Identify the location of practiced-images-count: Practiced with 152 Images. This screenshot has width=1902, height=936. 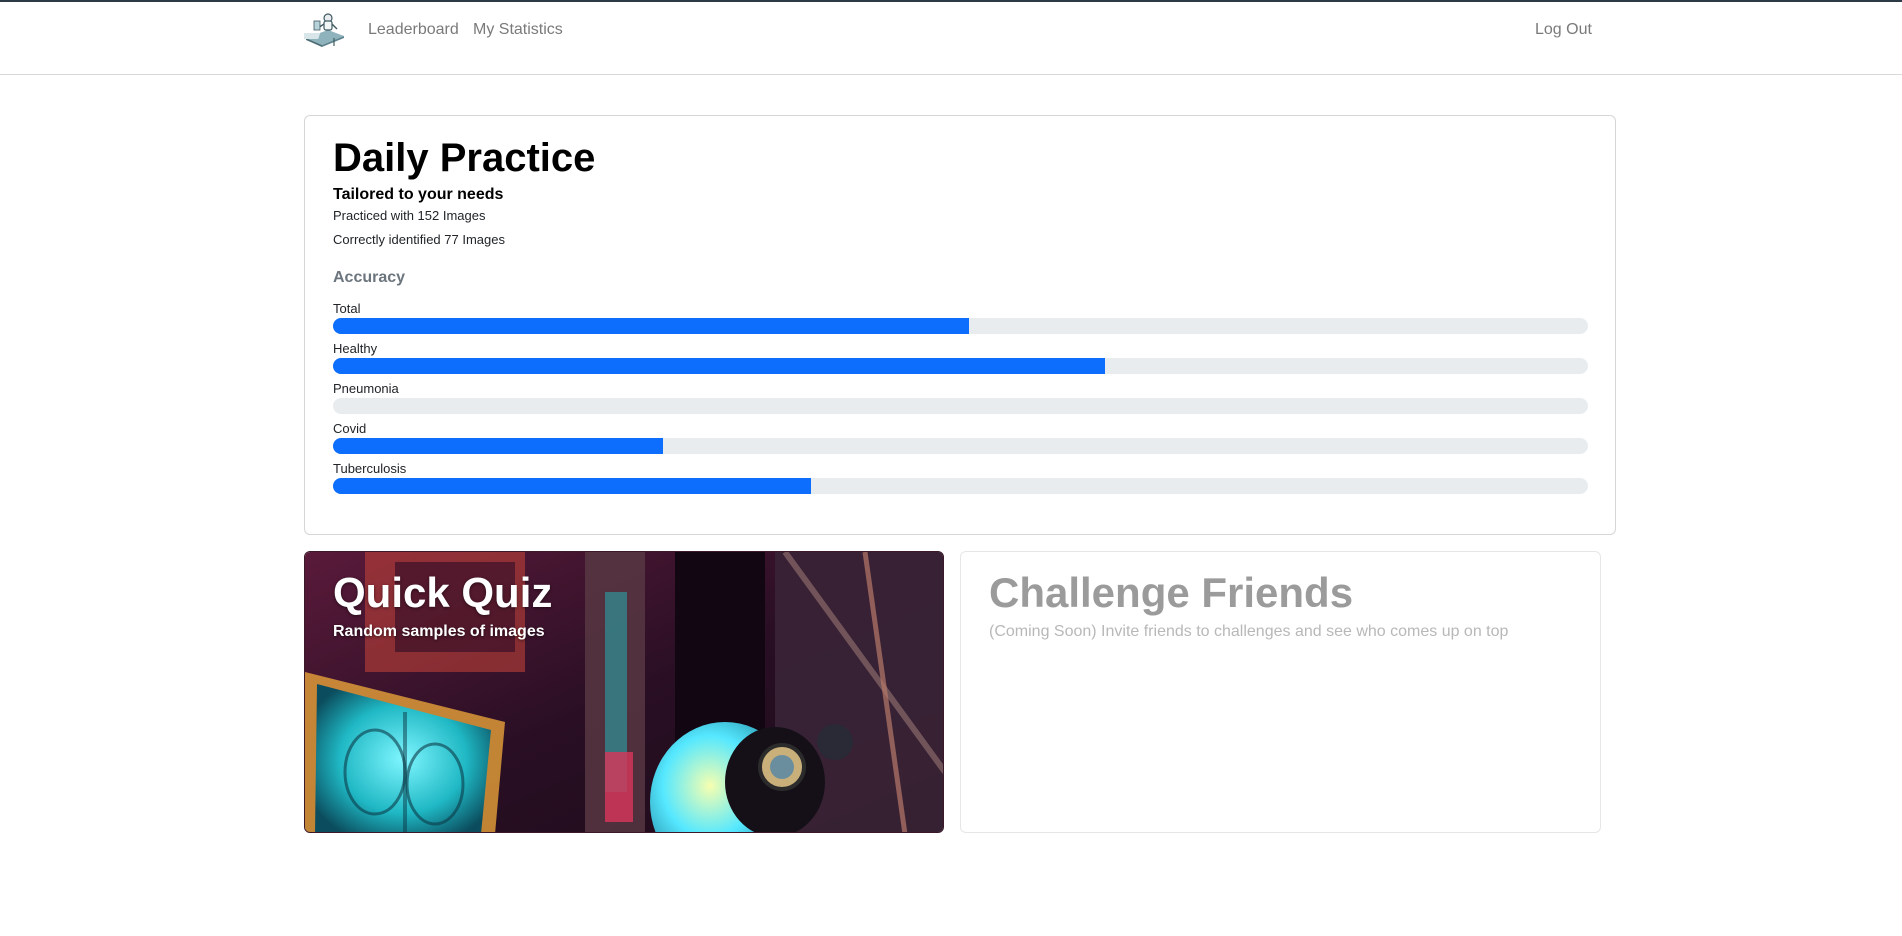
(409, 215).